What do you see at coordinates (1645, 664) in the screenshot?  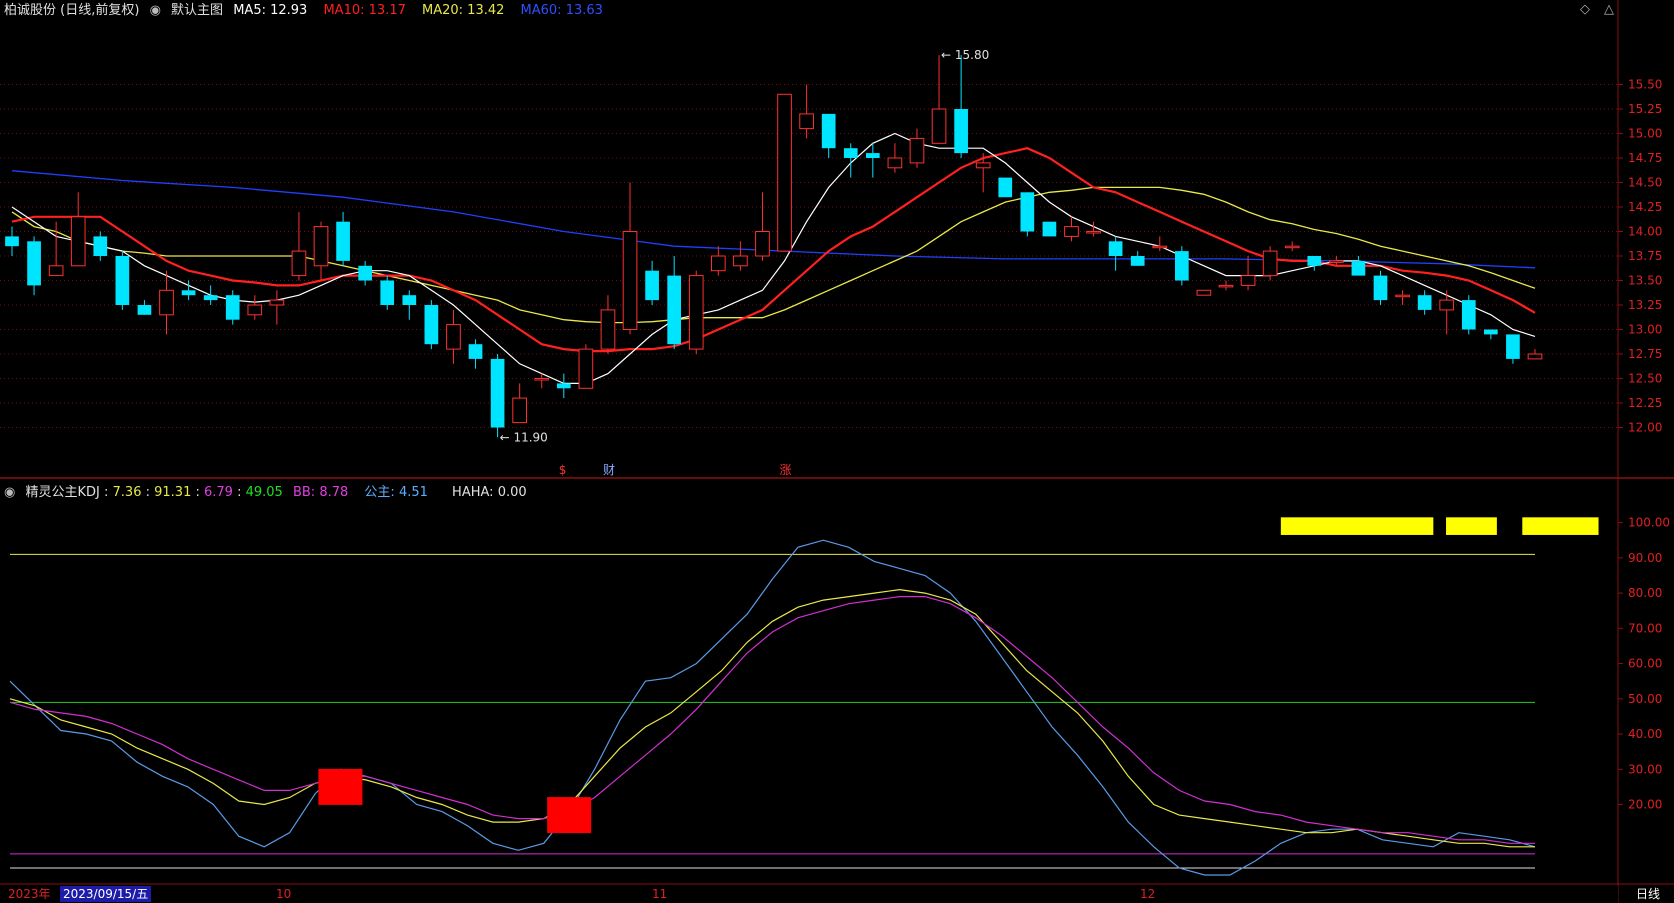 I see `indicator-tick-label: 60.00` at bounding box center [1645, 664].